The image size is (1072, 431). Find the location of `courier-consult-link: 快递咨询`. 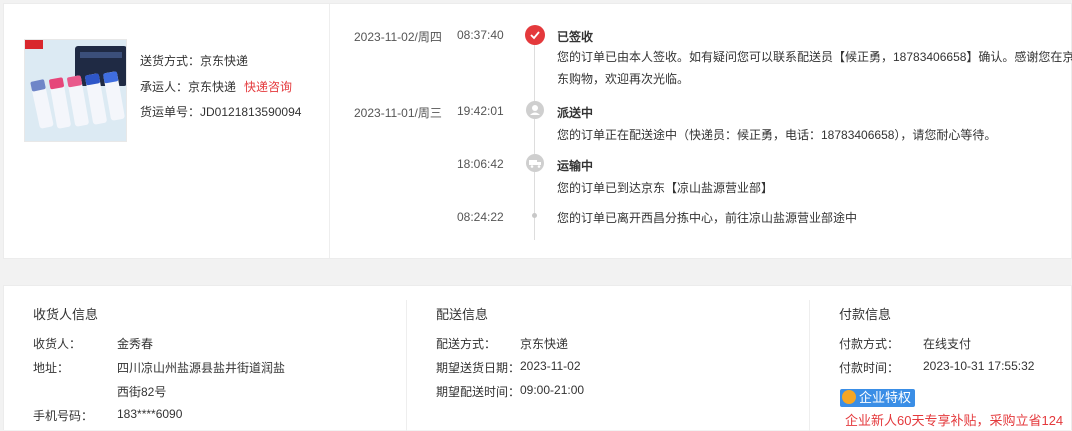

courier-consult-link: 快递咨询 is located at coordinates (268, 87).